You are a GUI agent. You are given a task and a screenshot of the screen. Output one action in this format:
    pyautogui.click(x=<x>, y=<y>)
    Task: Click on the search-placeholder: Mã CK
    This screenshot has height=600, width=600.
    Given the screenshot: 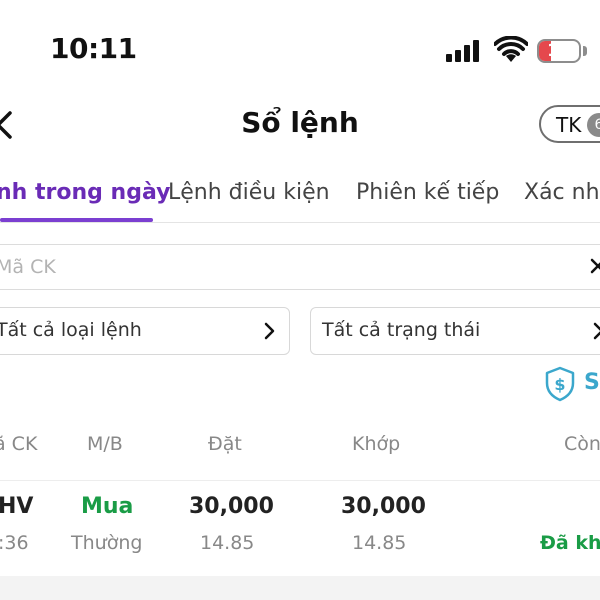 What is the action you would take?
    pyautogui.click(x=28, y=267)
    